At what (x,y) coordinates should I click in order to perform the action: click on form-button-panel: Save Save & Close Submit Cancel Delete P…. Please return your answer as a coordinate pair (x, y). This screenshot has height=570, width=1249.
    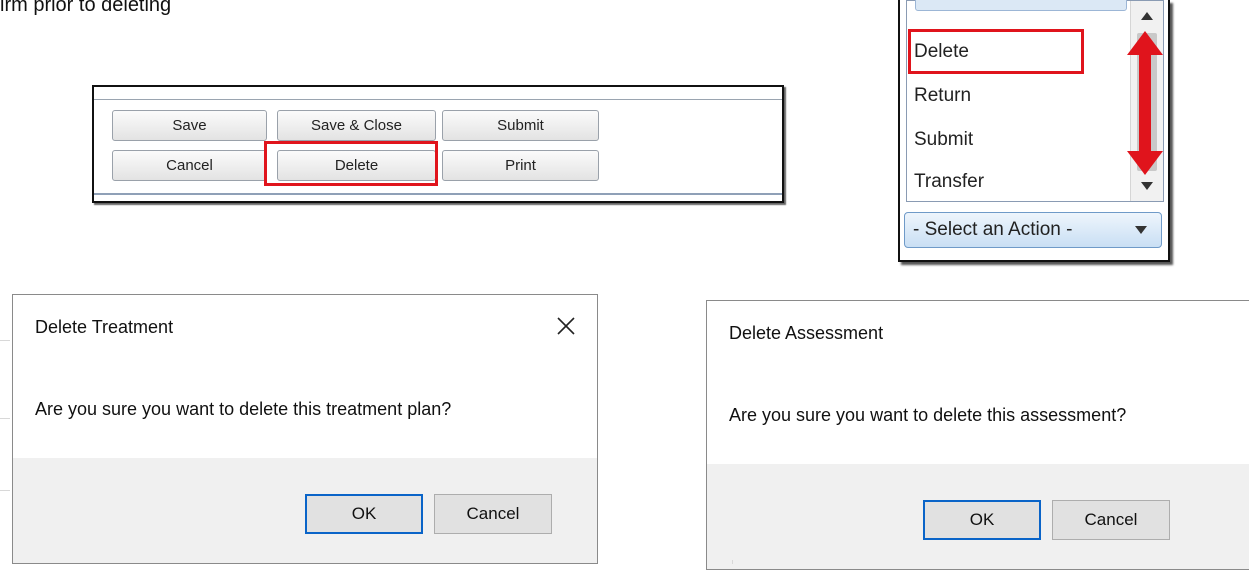
    Looking at the image, I should click on (438, 144).